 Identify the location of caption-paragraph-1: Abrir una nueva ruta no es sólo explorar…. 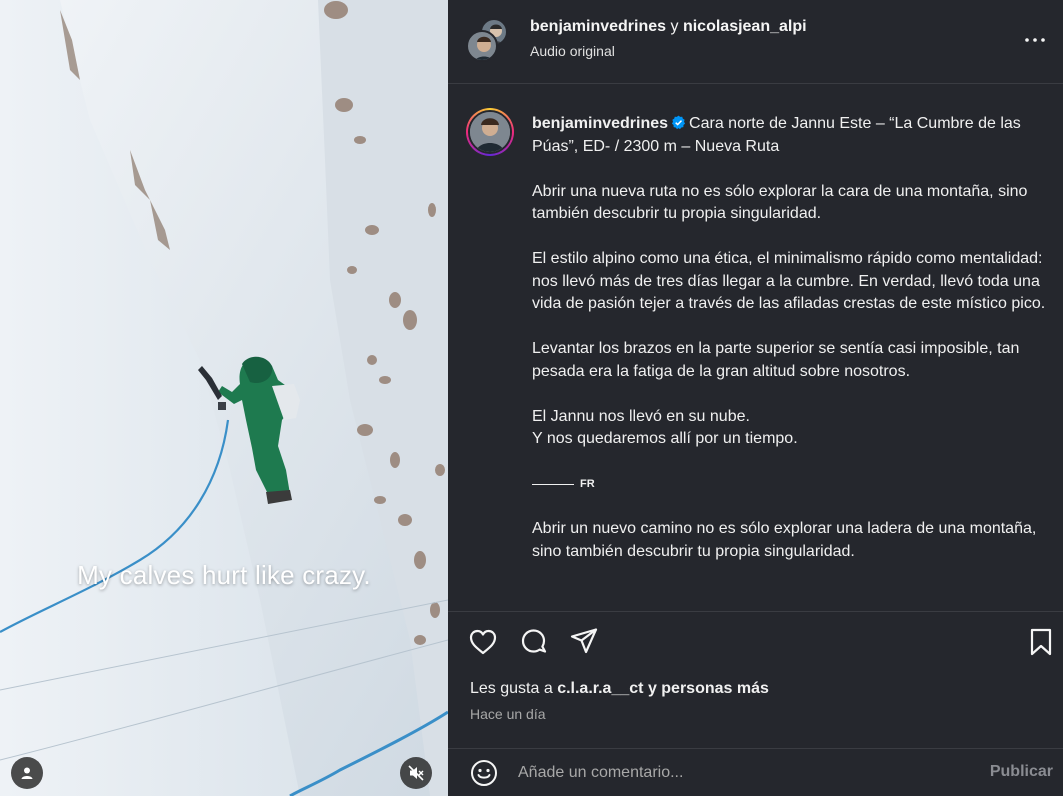
(780, 202).